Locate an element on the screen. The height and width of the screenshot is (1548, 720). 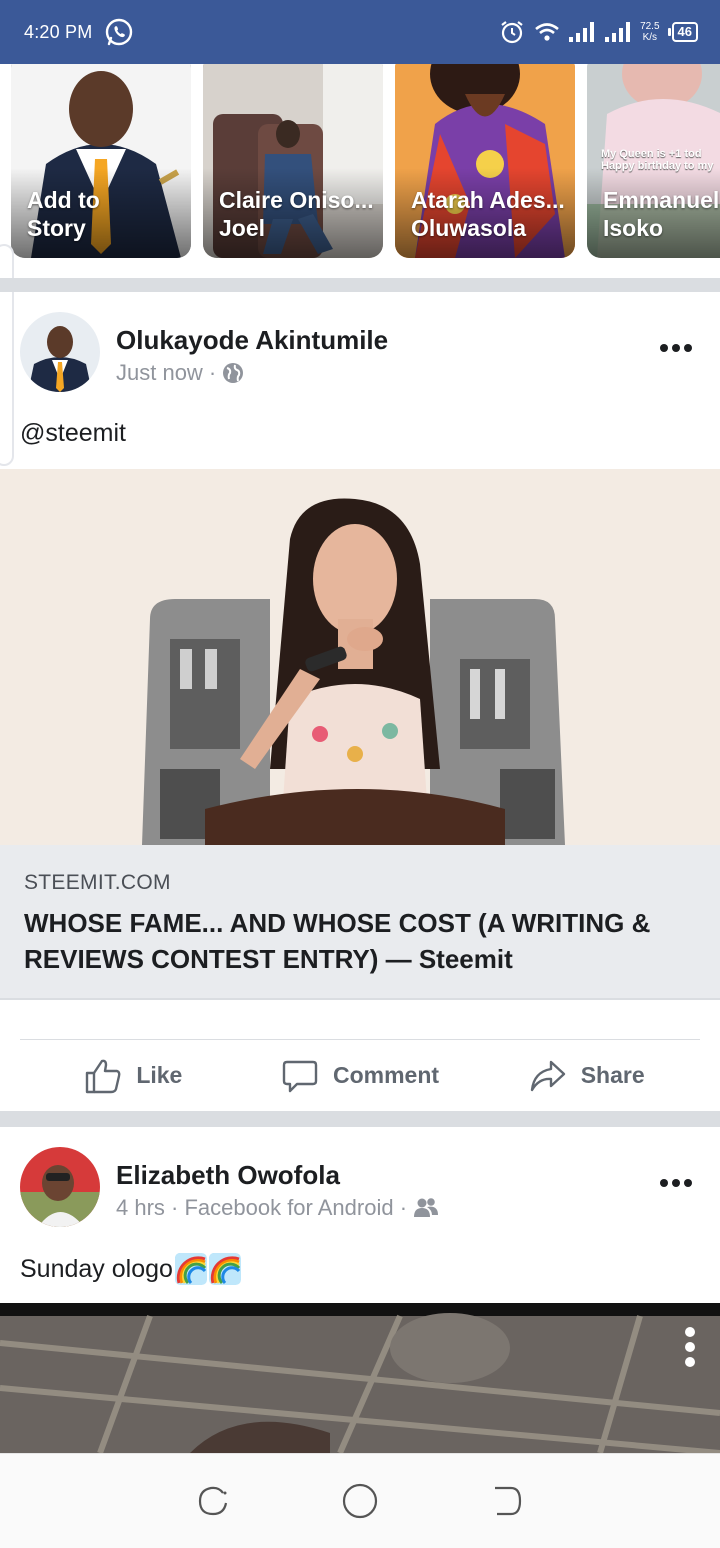
story-label: Claire Oniso... Joel is located at coordinates (296, 214).